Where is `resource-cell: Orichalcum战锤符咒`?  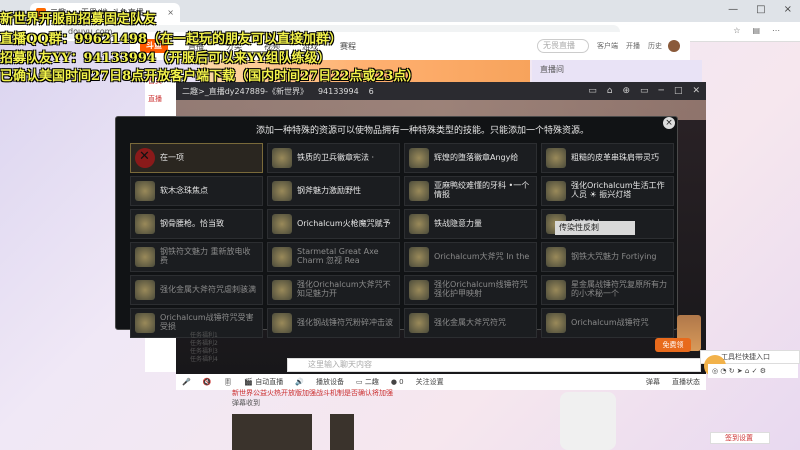 resource-cell: Orichalcum战锤符咒 is located at coordinates (607, 323).